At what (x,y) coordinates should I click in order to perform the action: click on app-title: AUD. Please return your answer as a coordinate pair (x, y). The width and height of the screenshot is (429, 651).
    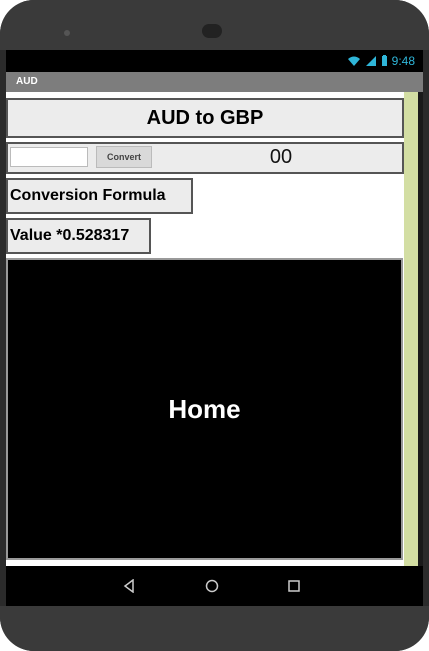
    Looking at the image, I should click on (27, 81).